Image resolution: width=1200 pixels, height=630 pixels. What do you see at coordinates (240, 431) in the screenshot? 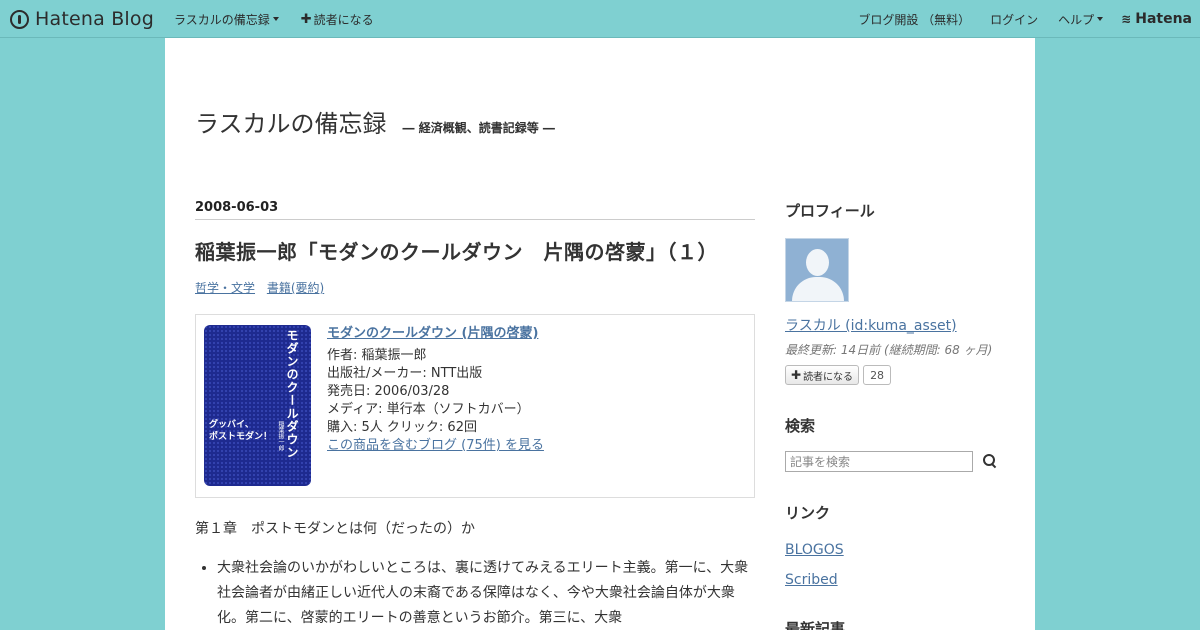
I see `book-cover-tagline: グッバイ、 ポストモダン！` at bounding box center [240, 431].